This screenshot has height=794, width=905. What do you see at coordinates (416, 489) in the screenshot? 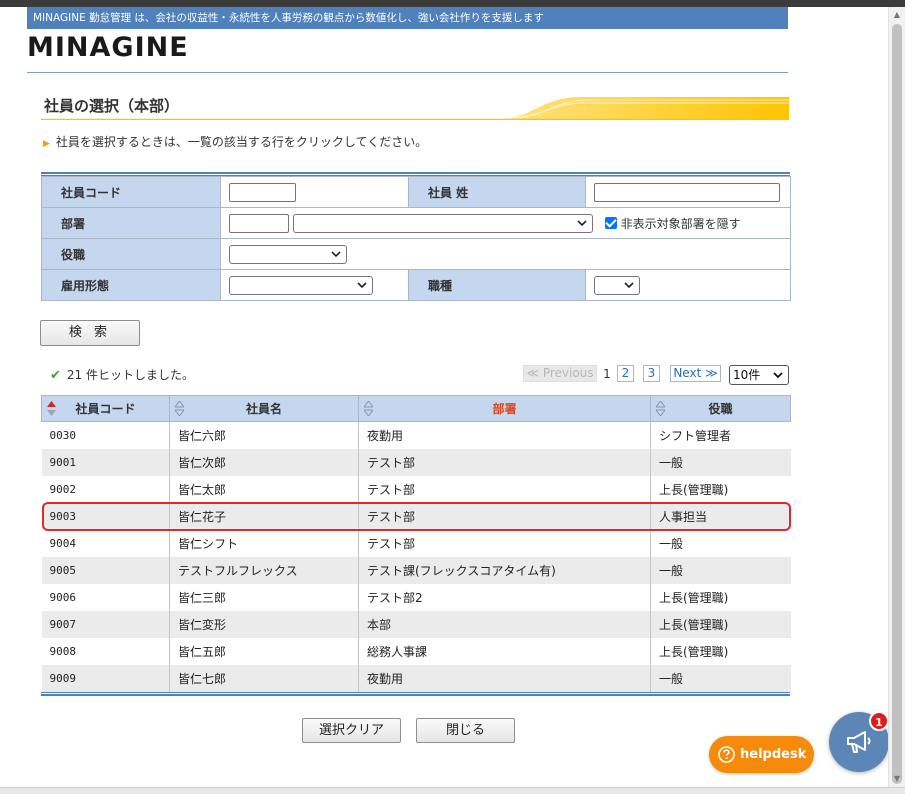
I see `table-row: 9002 皆仁太郎 テスト部 上長(管理職)` at bounding box center [416, 489].